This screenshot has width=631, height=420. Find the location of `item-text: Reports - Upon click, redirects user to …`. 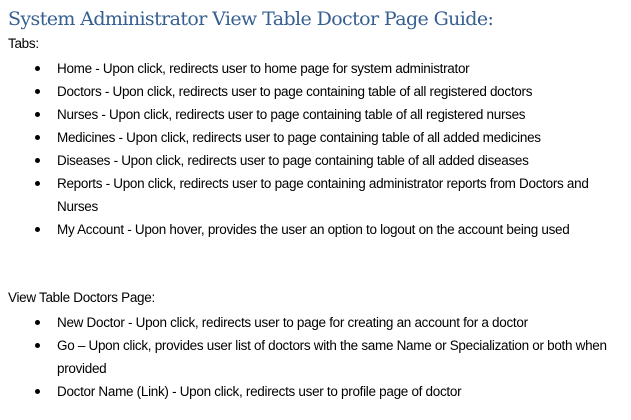

item-text: Reports - Upon click, redirects user to … is located at coordinates (323, 195).